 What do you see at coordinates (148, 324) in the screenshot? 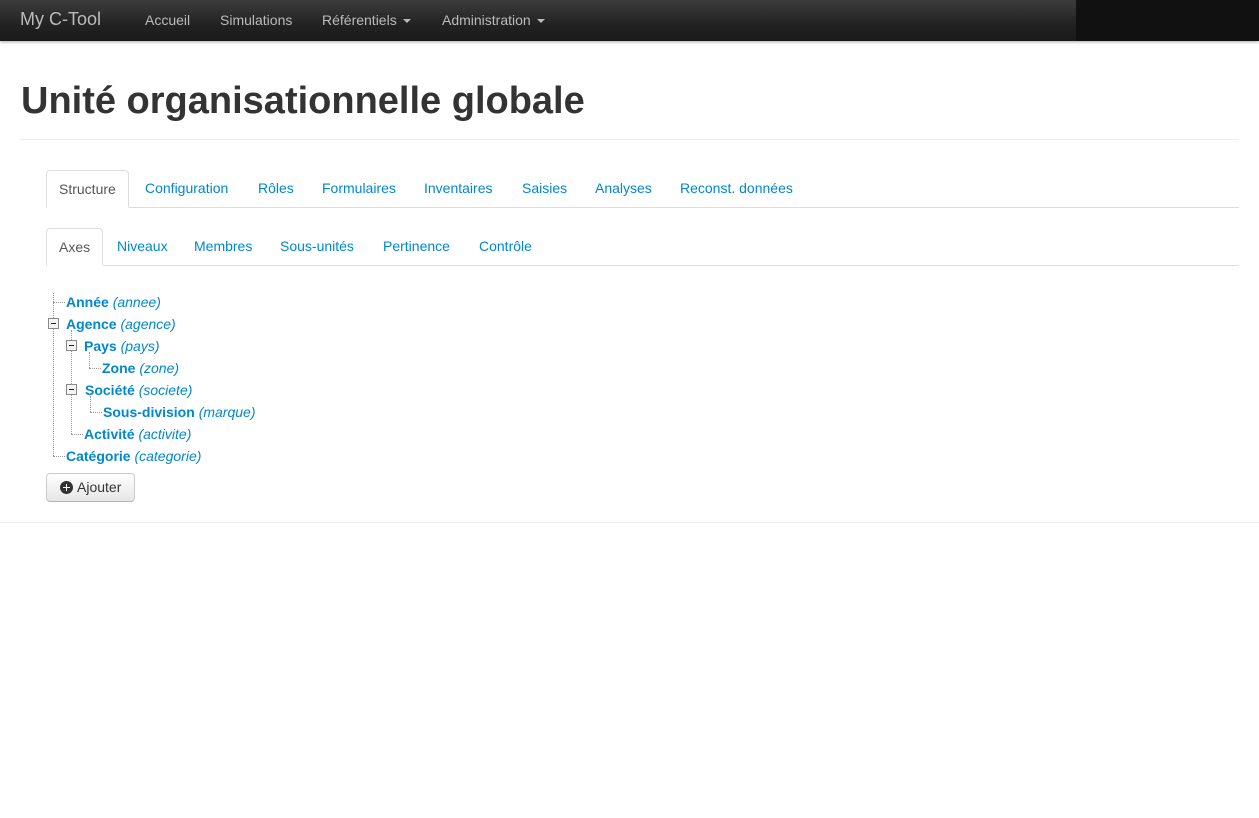
I see `tree-node-ref: (agence)` at bounding box center [148, 324].